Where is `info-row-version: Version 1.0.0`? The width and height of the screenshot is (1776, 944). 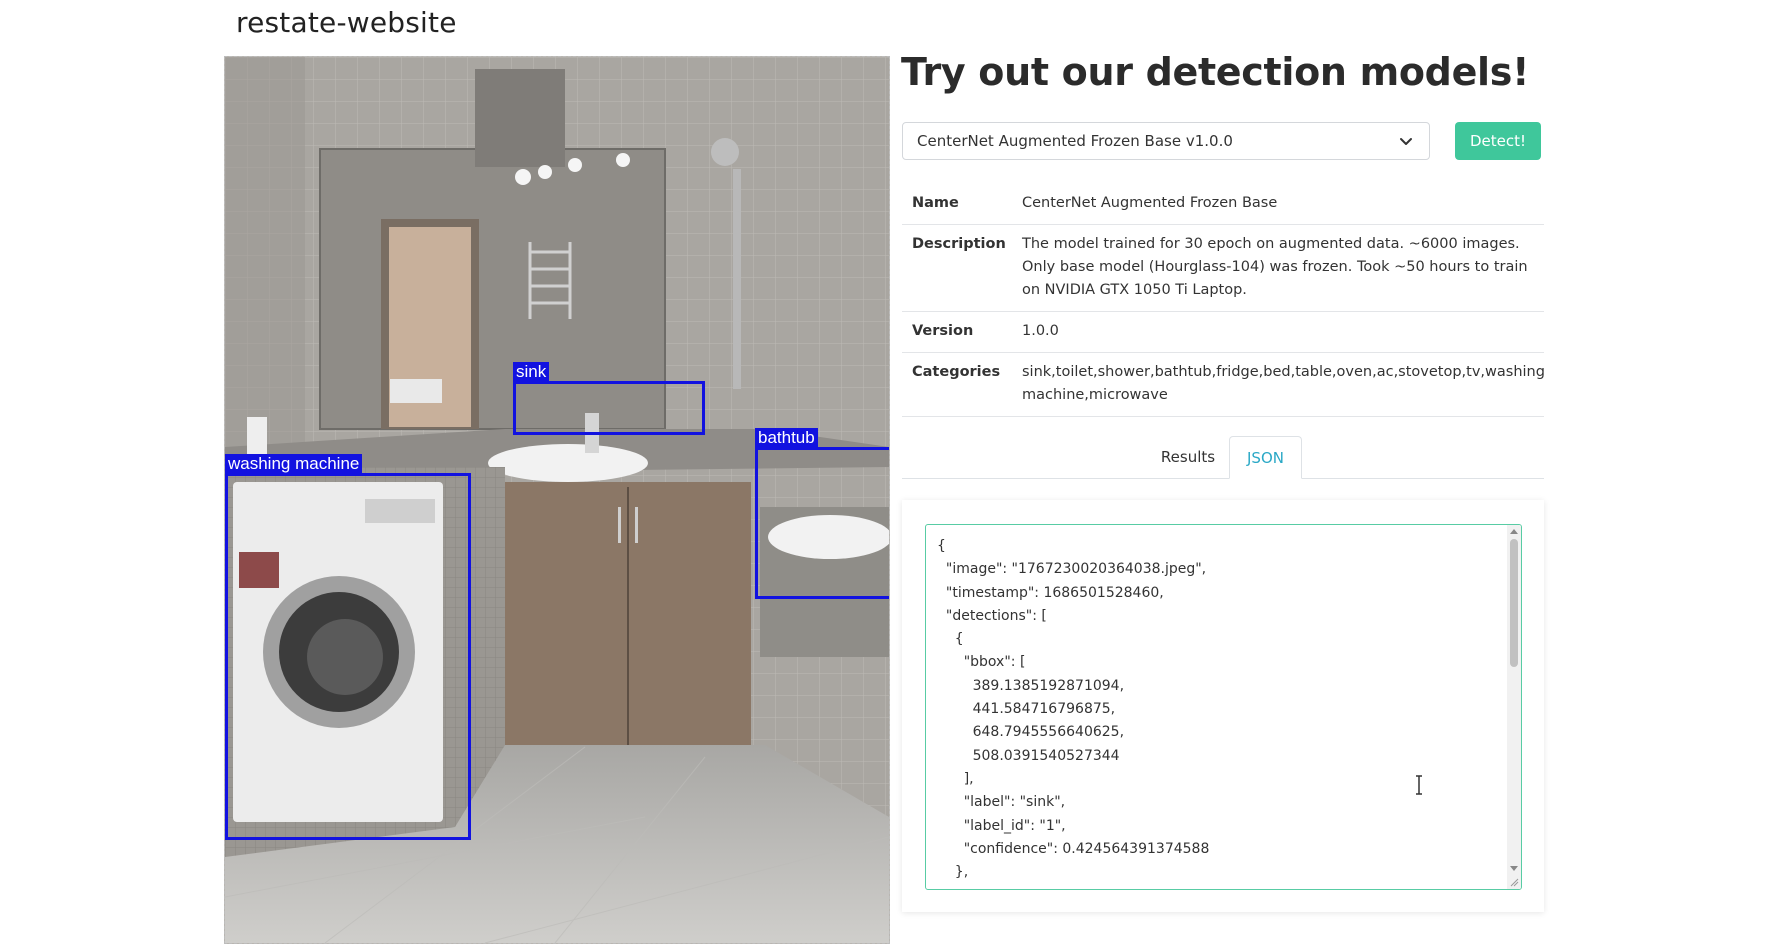
info-row-version: Version 1.0.0 is located at coordinates (1223, 332).